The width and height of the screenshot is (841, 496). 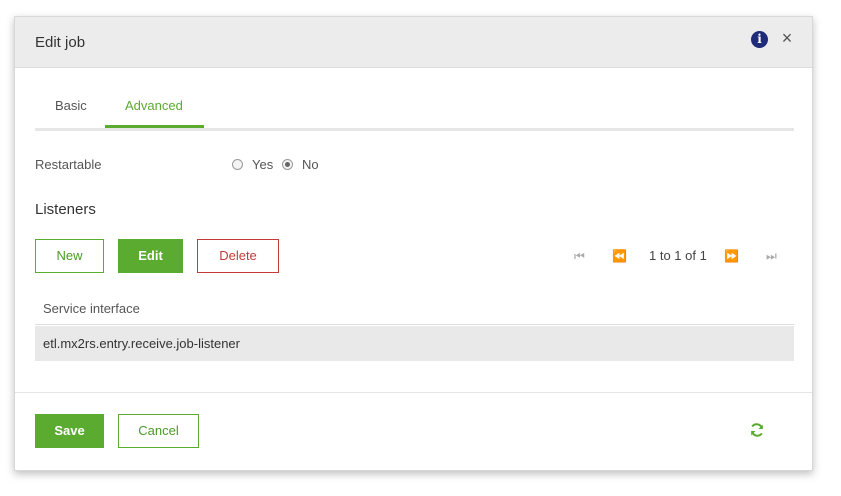 What do you see at coordinates (262, 164) in the screenshot?
I see `restartable-yes-label: Yes` at bounding box center [262, 164].